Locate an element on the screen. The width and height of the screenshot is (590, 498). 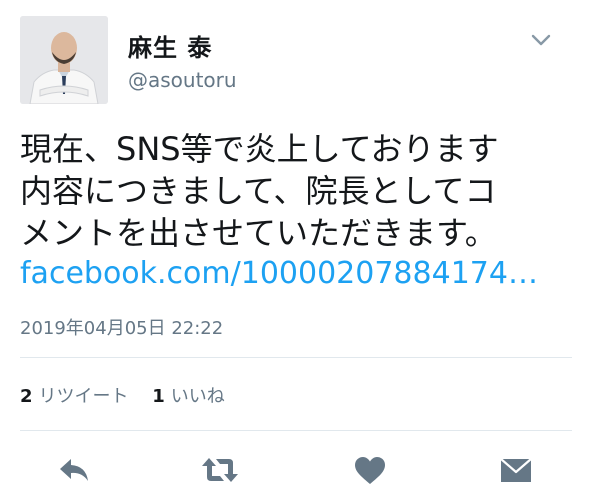
retweet-count: 2 リツイート is located at coordinates (74, 395).